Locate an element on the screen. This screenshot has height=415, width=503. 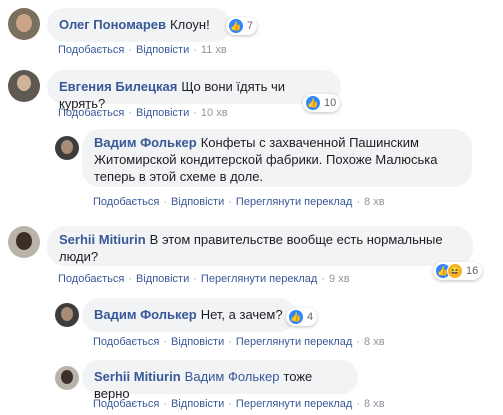
reaction-count: 👍 😆 16 is located at coordinates (458, 271).